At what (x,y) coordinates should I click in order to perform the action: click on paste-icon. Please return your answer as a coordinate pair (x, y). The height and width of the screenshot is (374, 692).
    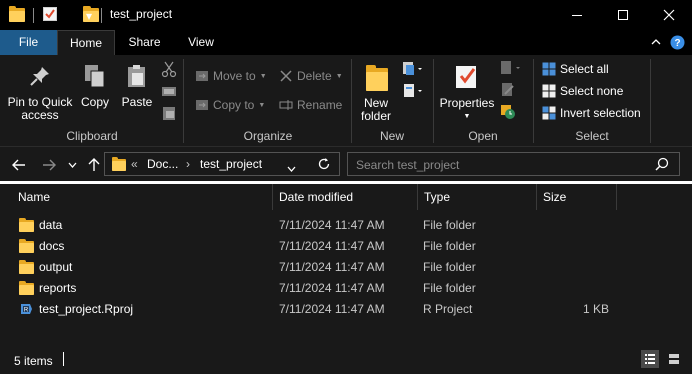
    Looking at the image, I should click on (137, 77).